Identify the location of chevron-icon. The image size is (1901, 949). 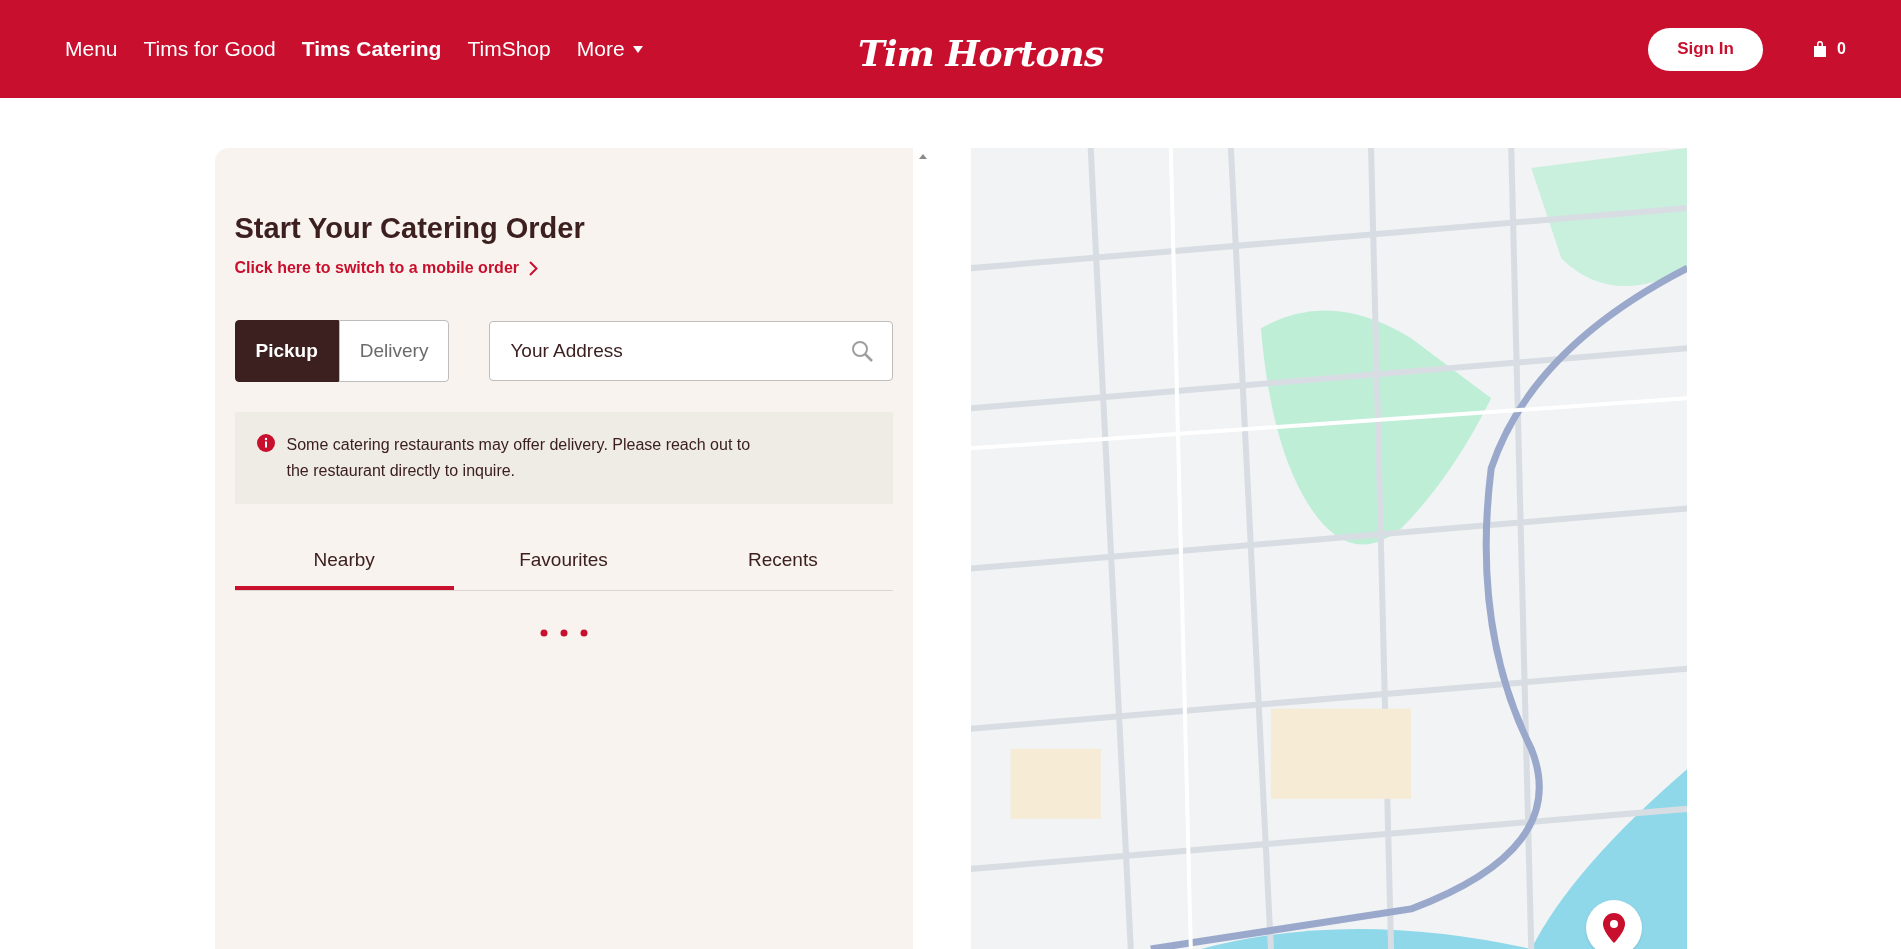
(533, 268).